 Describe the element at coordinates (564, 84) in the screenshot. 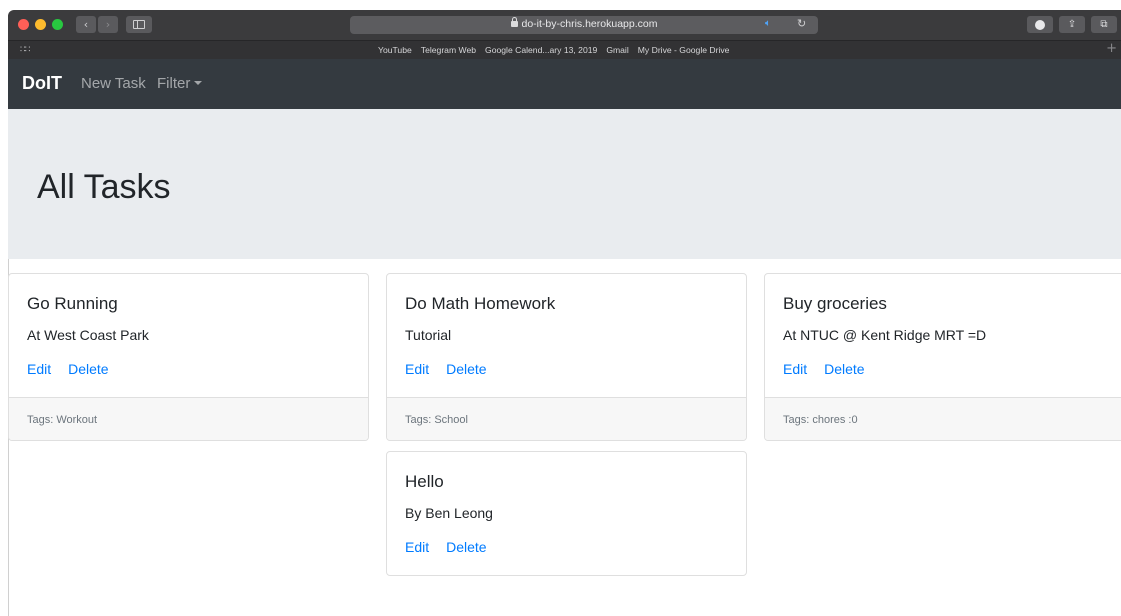

I see `site-navbar: DoIT New Task Filter` at that location.